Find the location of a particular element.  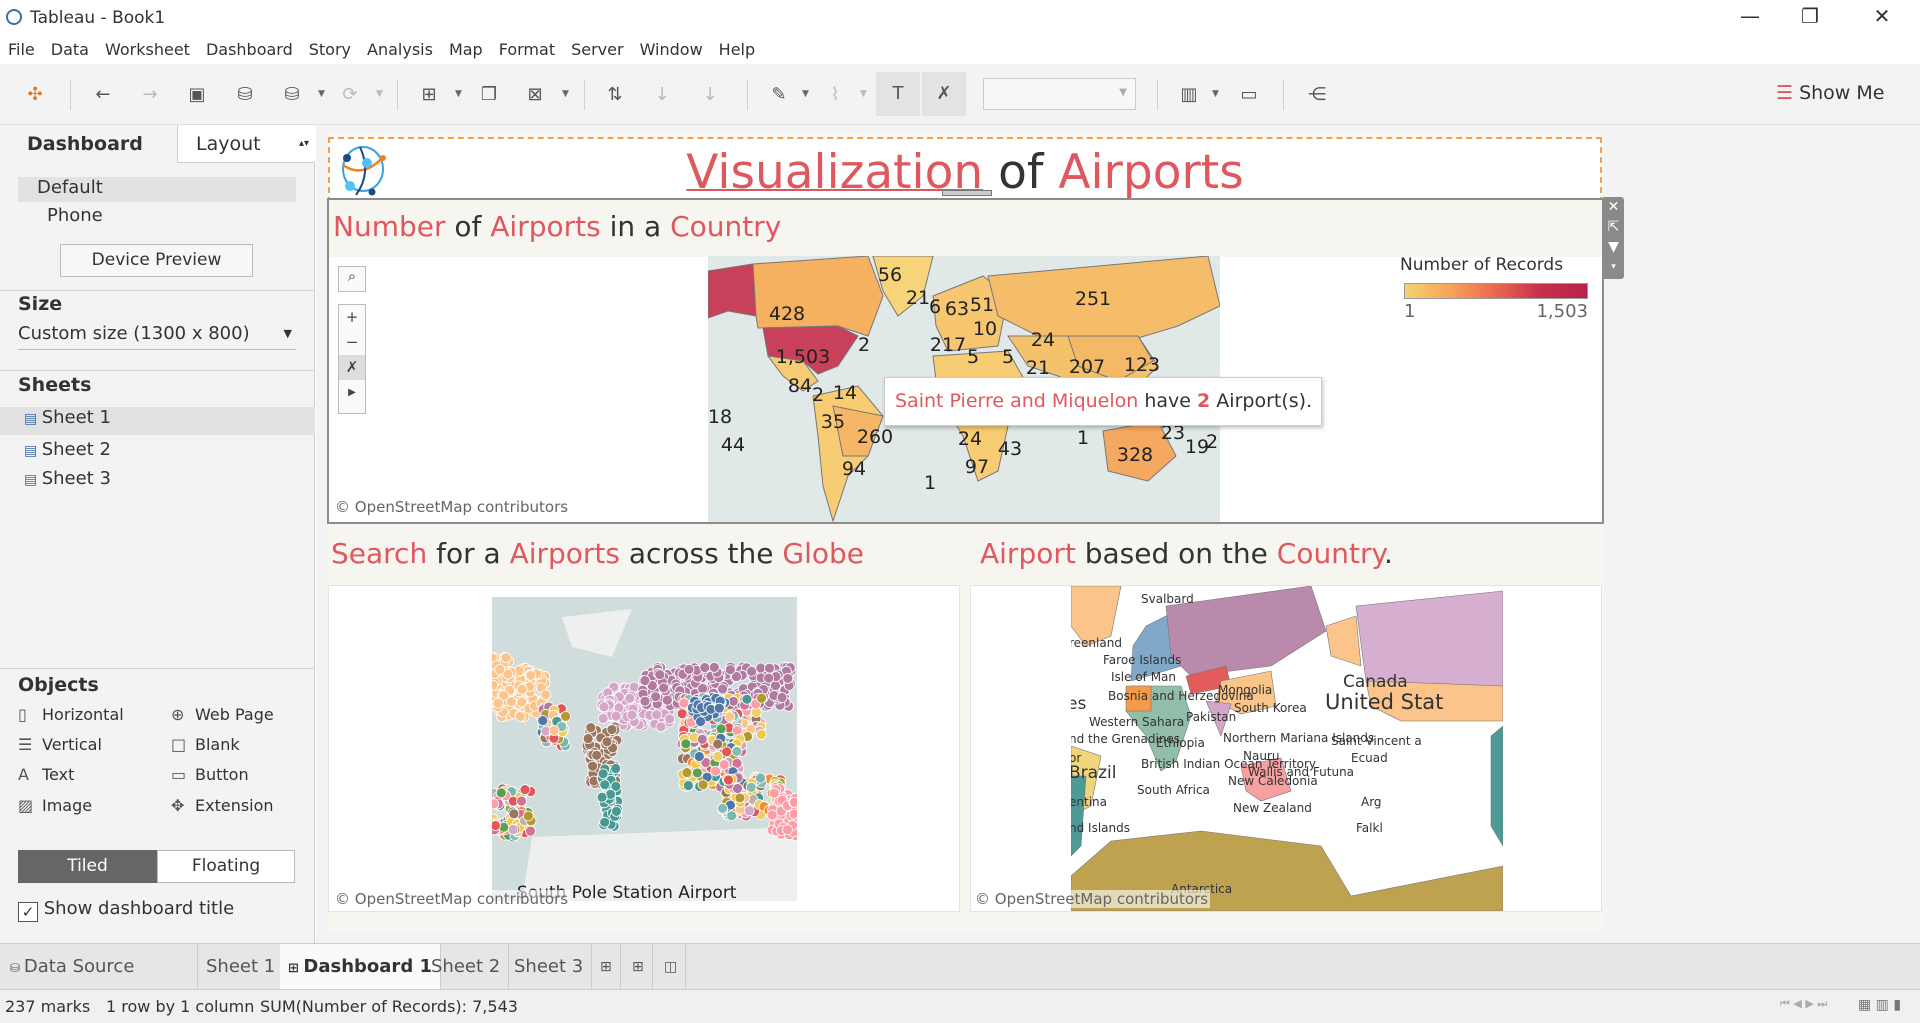

reset-map-button: ✗ is located at coordinates (352, 367).